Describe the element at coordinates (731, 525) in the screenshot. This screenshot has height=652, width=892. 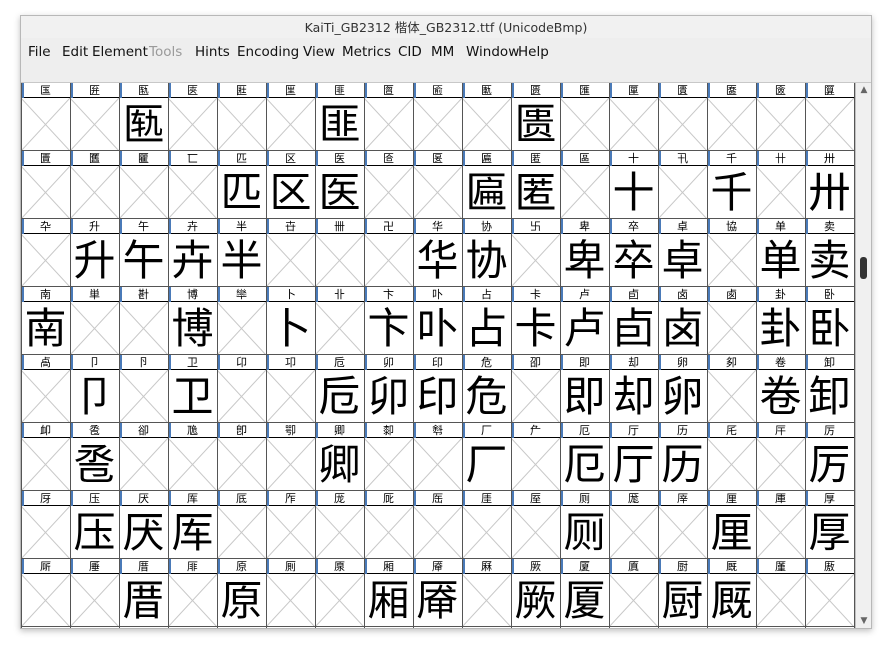
I see `glyph-cell: 厘厘` at that location.